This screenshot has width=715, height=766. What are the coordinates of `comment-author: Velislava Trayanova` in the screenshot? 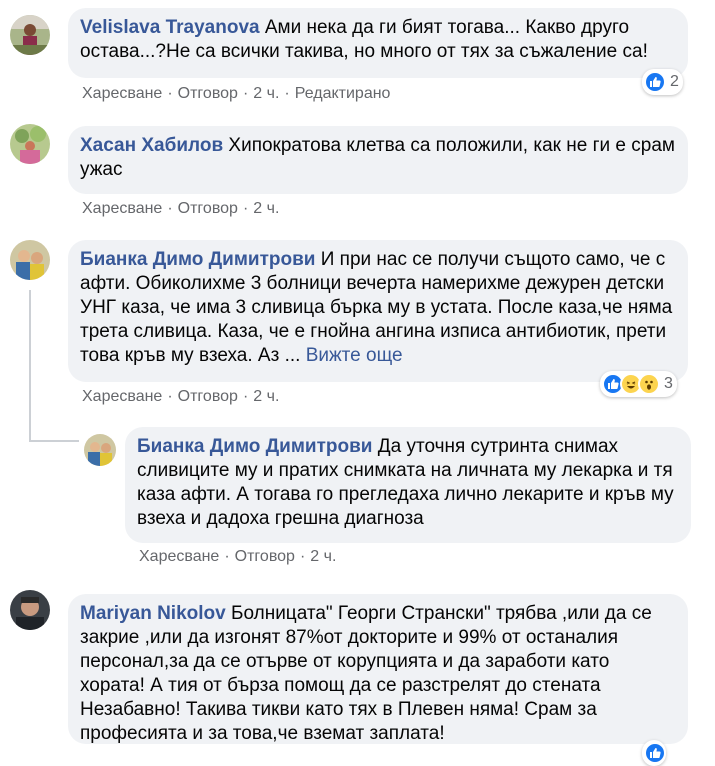 It's located at (170, 27).